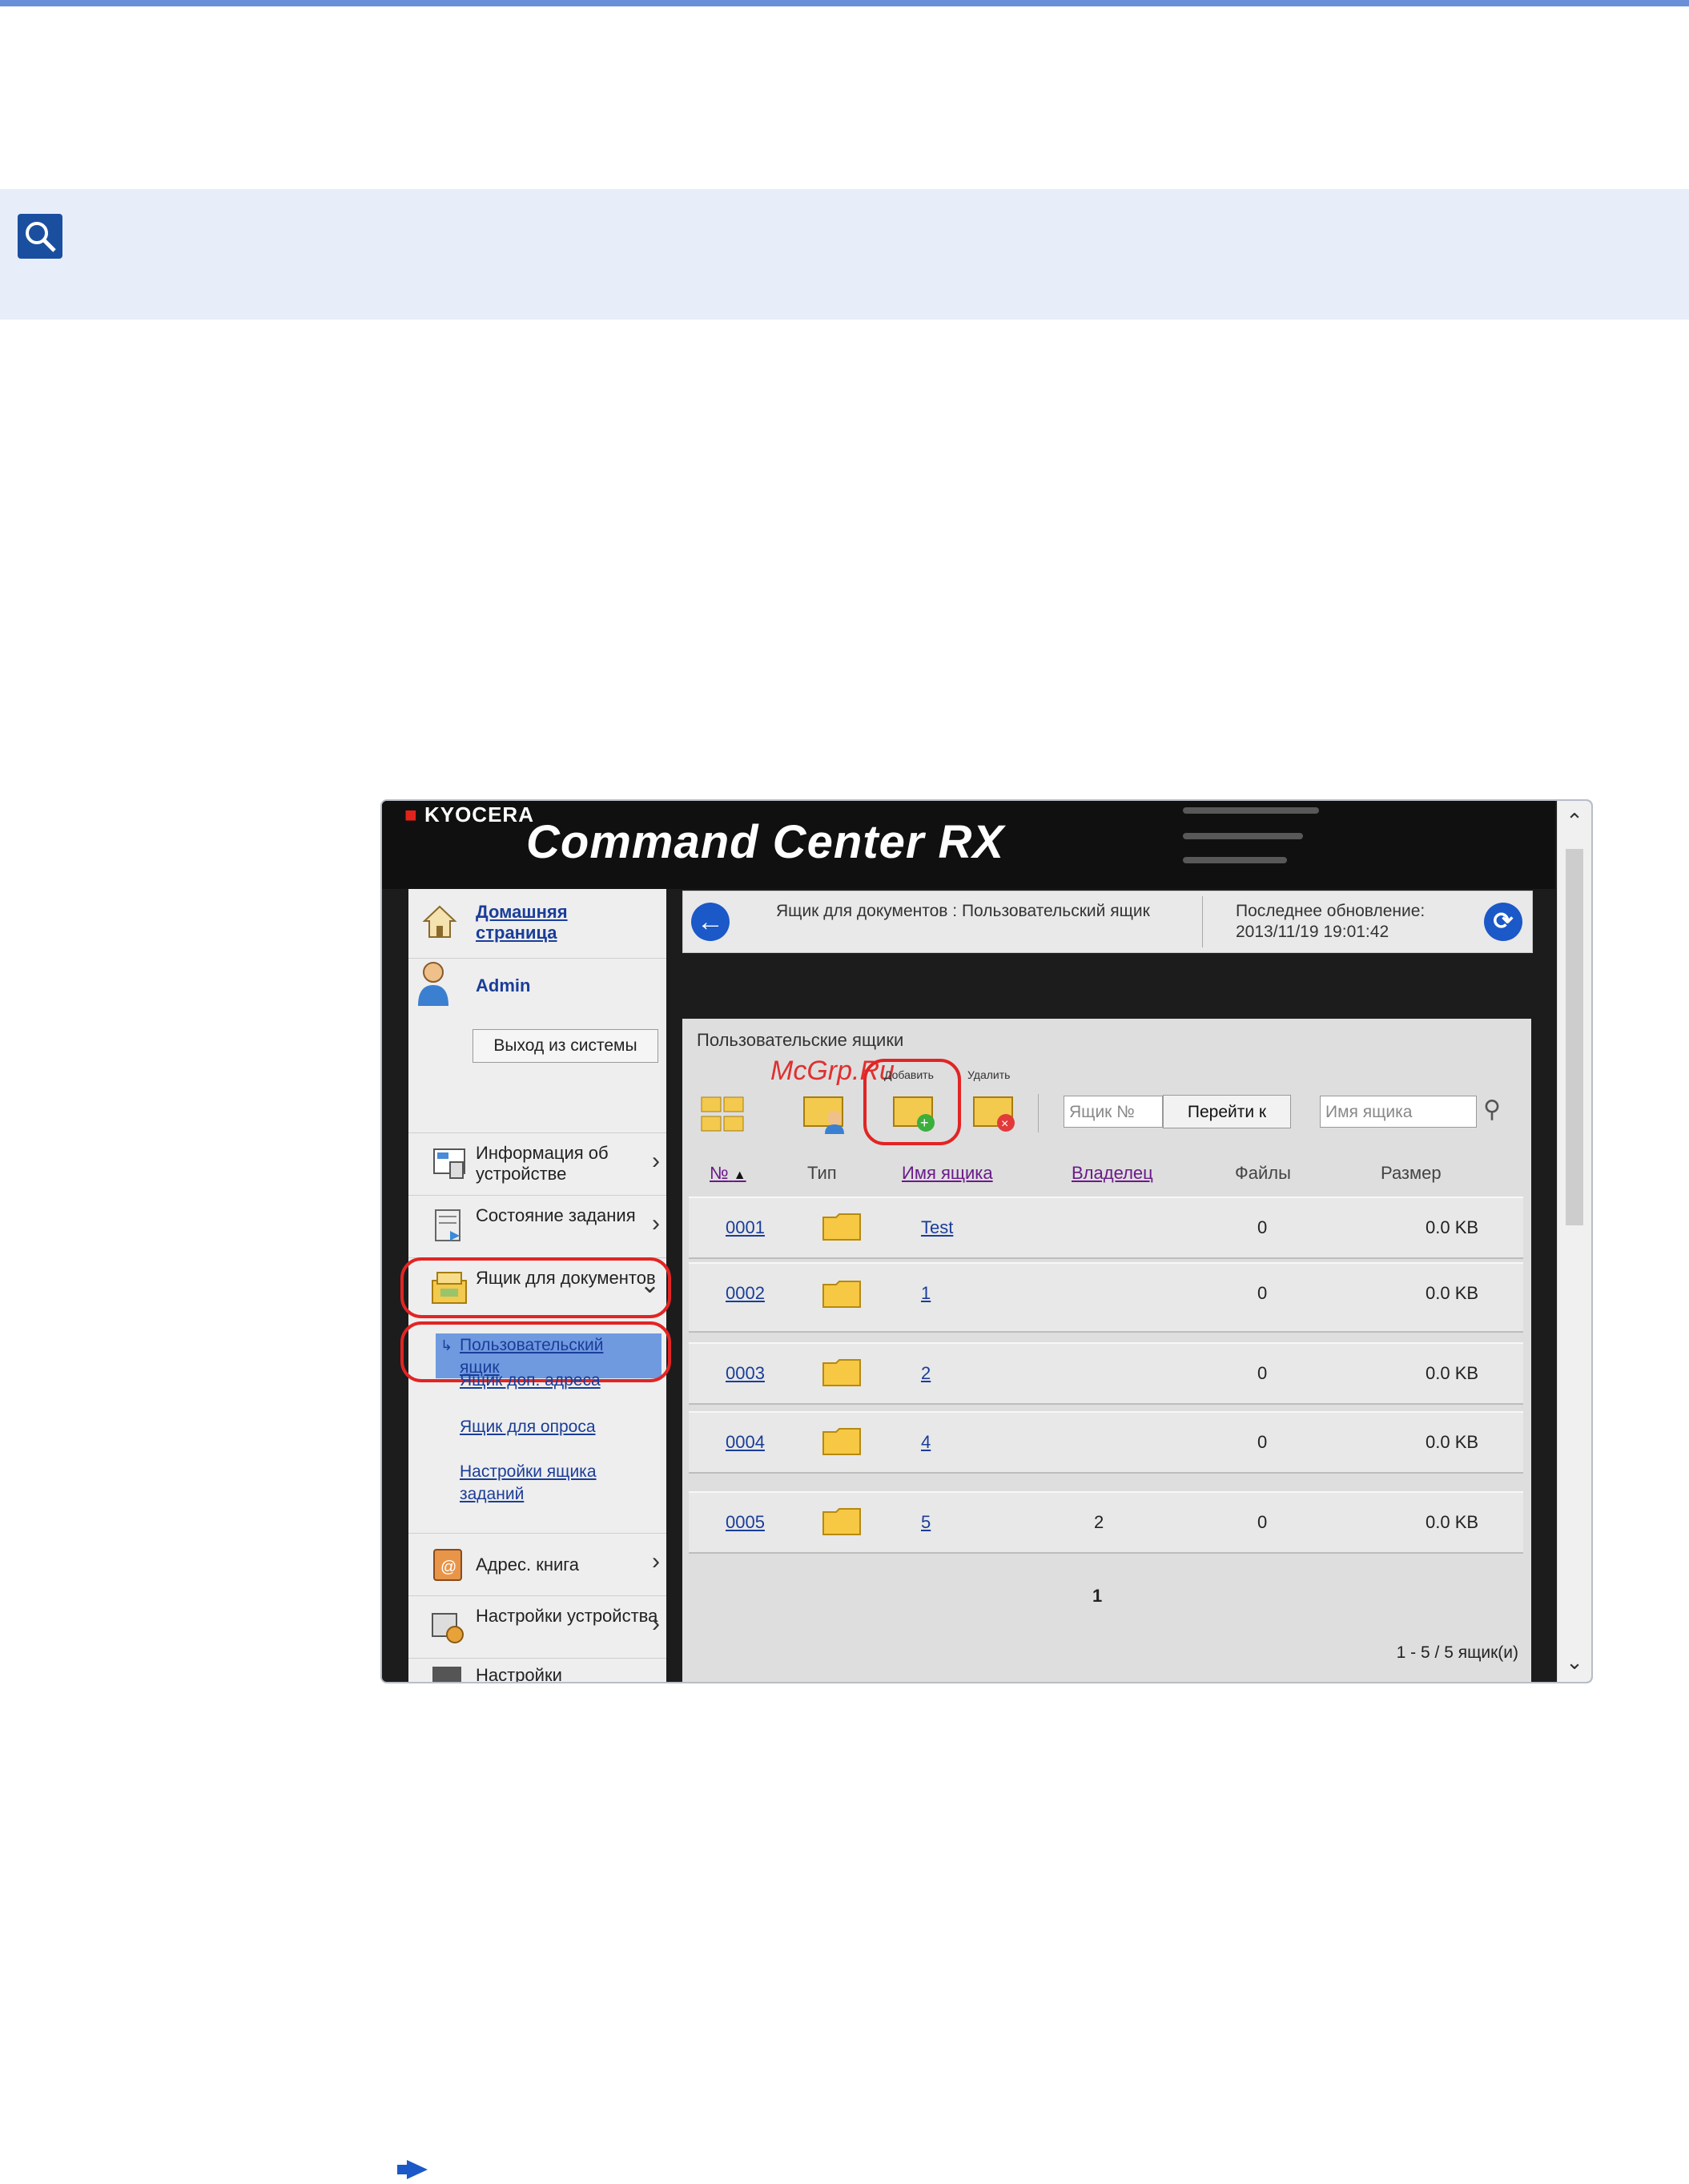 Image resolution: width=1689 pixels, height=2184 pixels. I want to click on scroll-thumb, so click(1574, 1037).